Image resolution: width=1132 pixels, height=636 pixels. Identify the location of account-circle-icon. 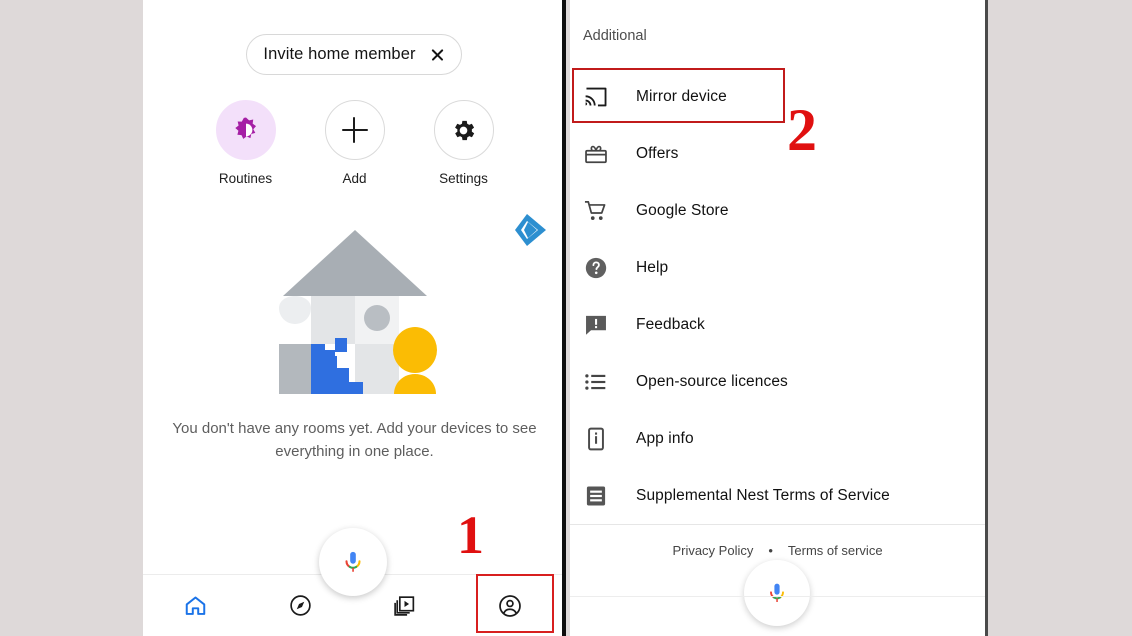
(509, 605).